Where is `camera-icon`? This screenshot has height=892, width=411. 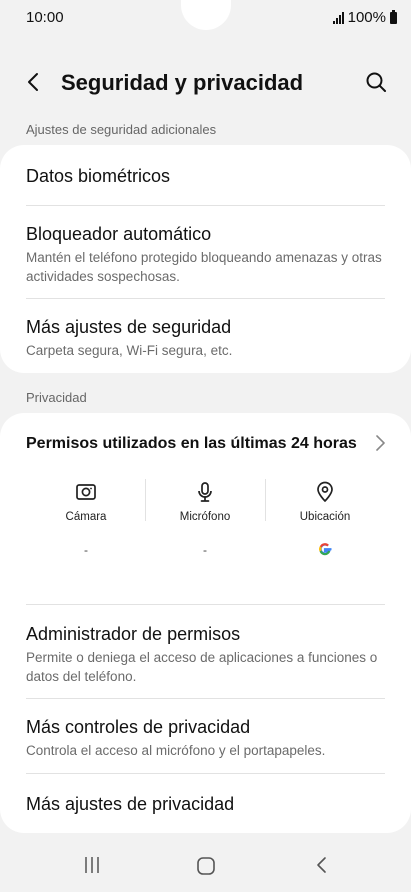 camera-icon is located at coordinates (86, 492).